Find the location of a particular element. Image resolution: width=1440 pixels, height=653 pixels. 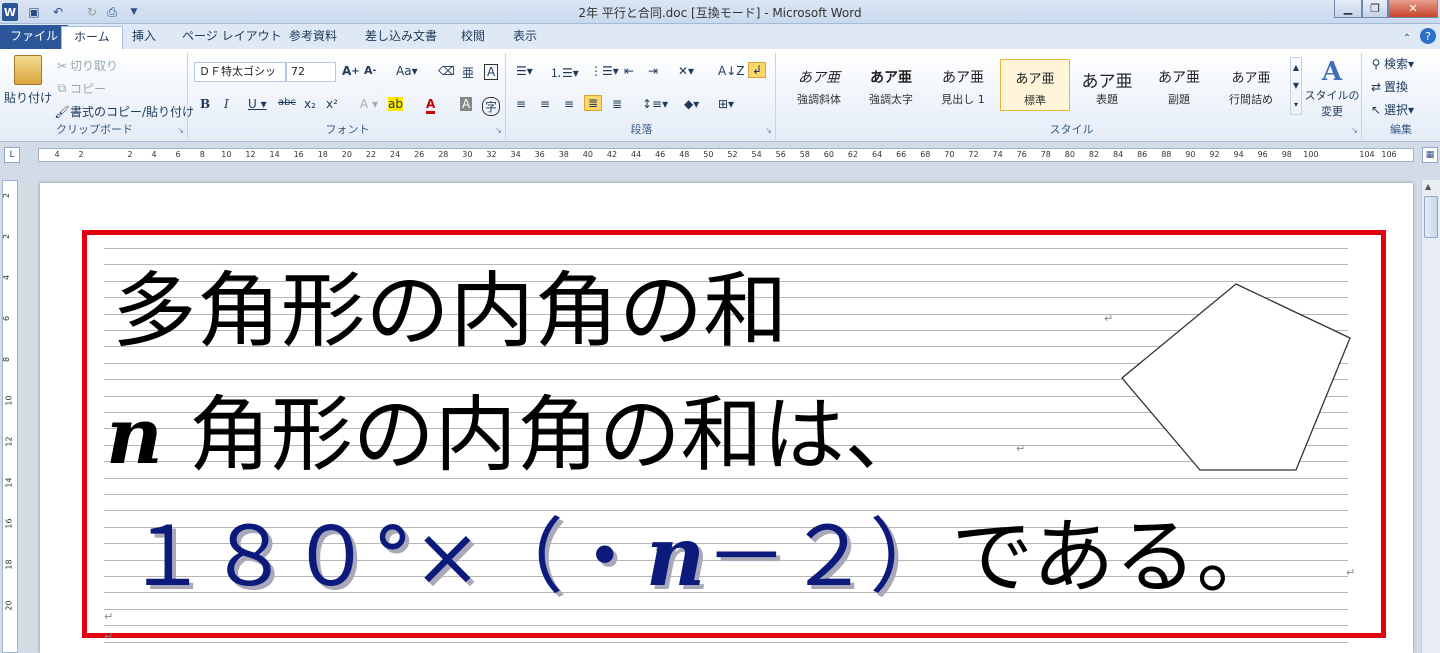

text-effects-button: A ▾ is located at coordinates (369, 104).